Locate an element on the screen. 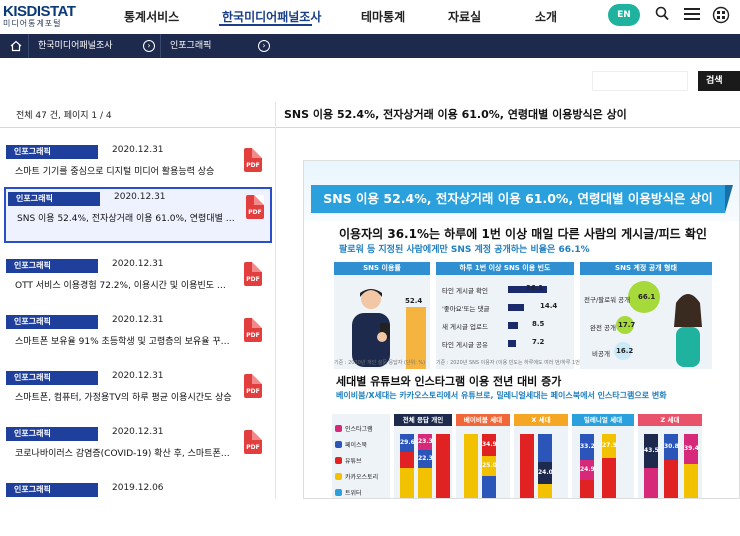 The image size is (740, 536). nav-theme-stat: 테마통계 is located at coordinates (383, 16).